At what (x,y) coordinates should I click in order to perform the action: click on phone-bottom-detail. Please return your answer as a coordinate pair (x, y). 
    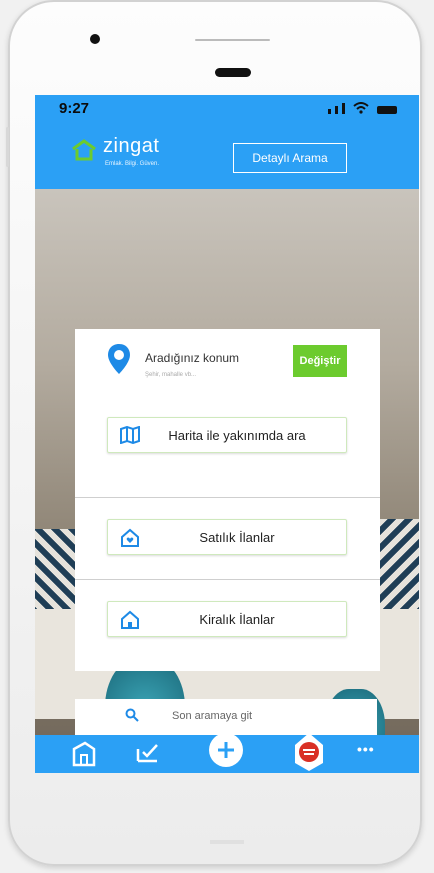
    Looking at the image, I should click on (227, 842).